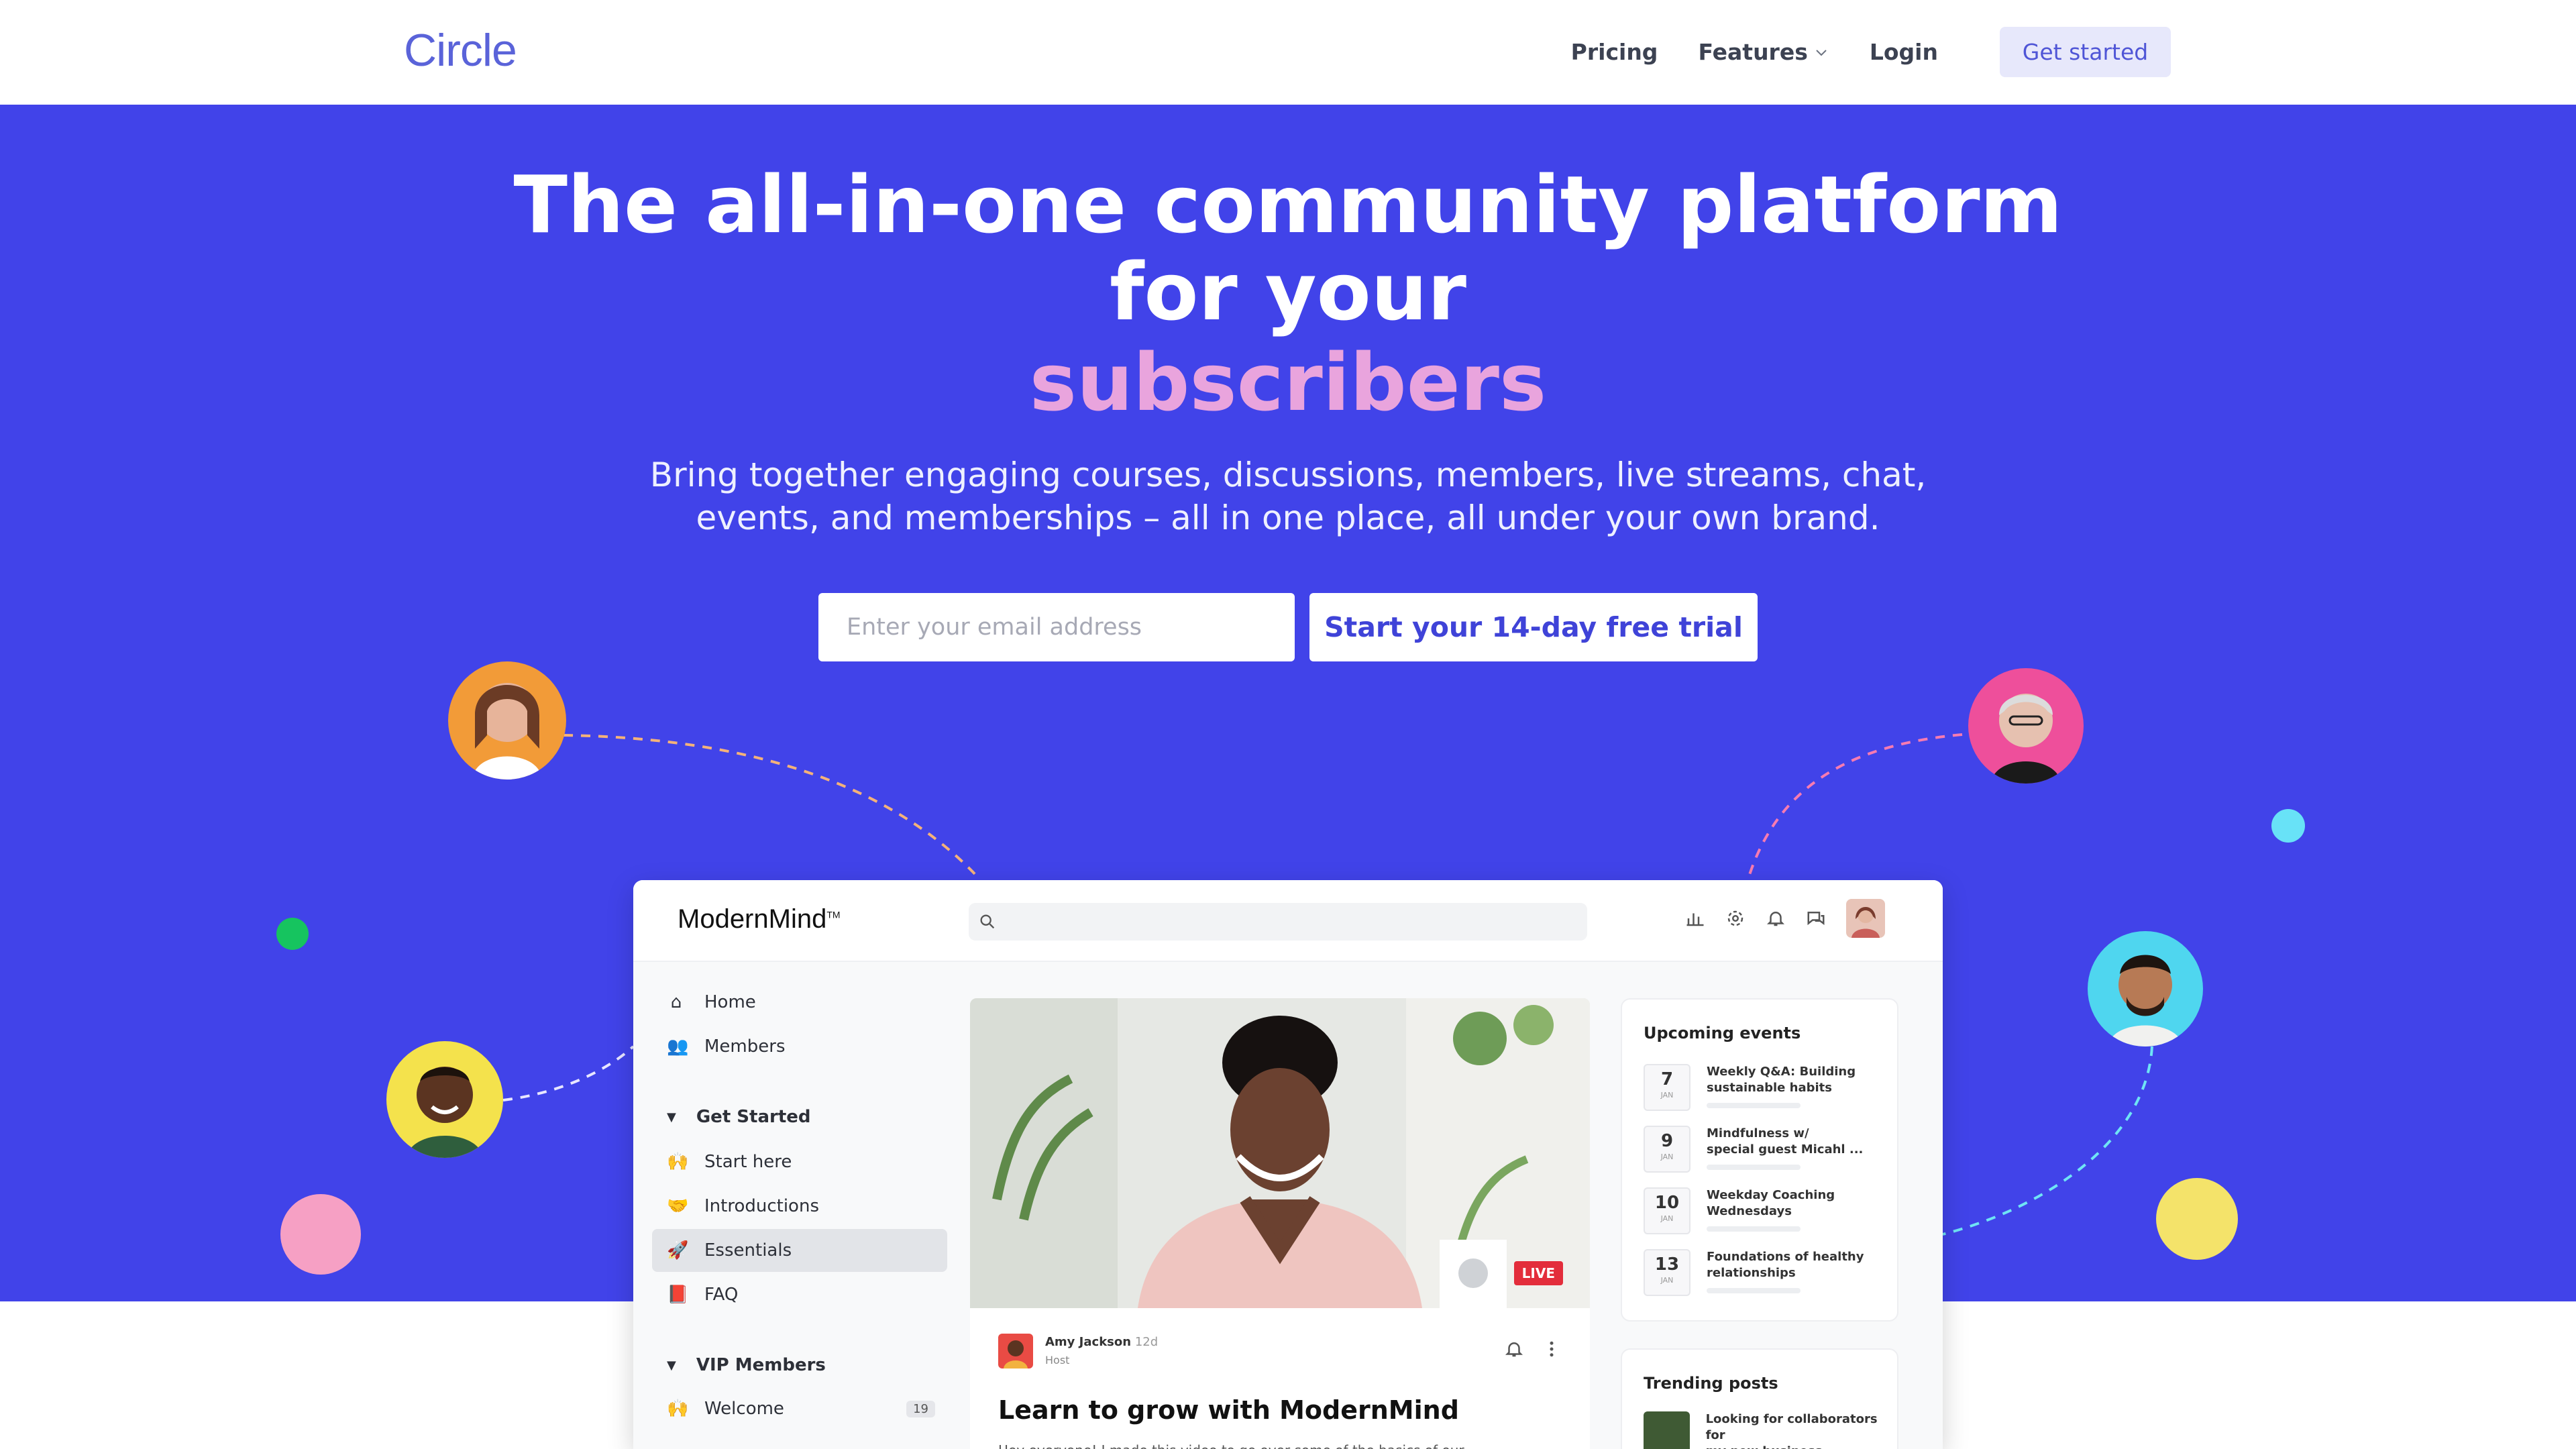  Describe the element at coordinates (1791, 1427) in the screenshot. I see `trending-post-line1: Looking for collaborators for` at that location.